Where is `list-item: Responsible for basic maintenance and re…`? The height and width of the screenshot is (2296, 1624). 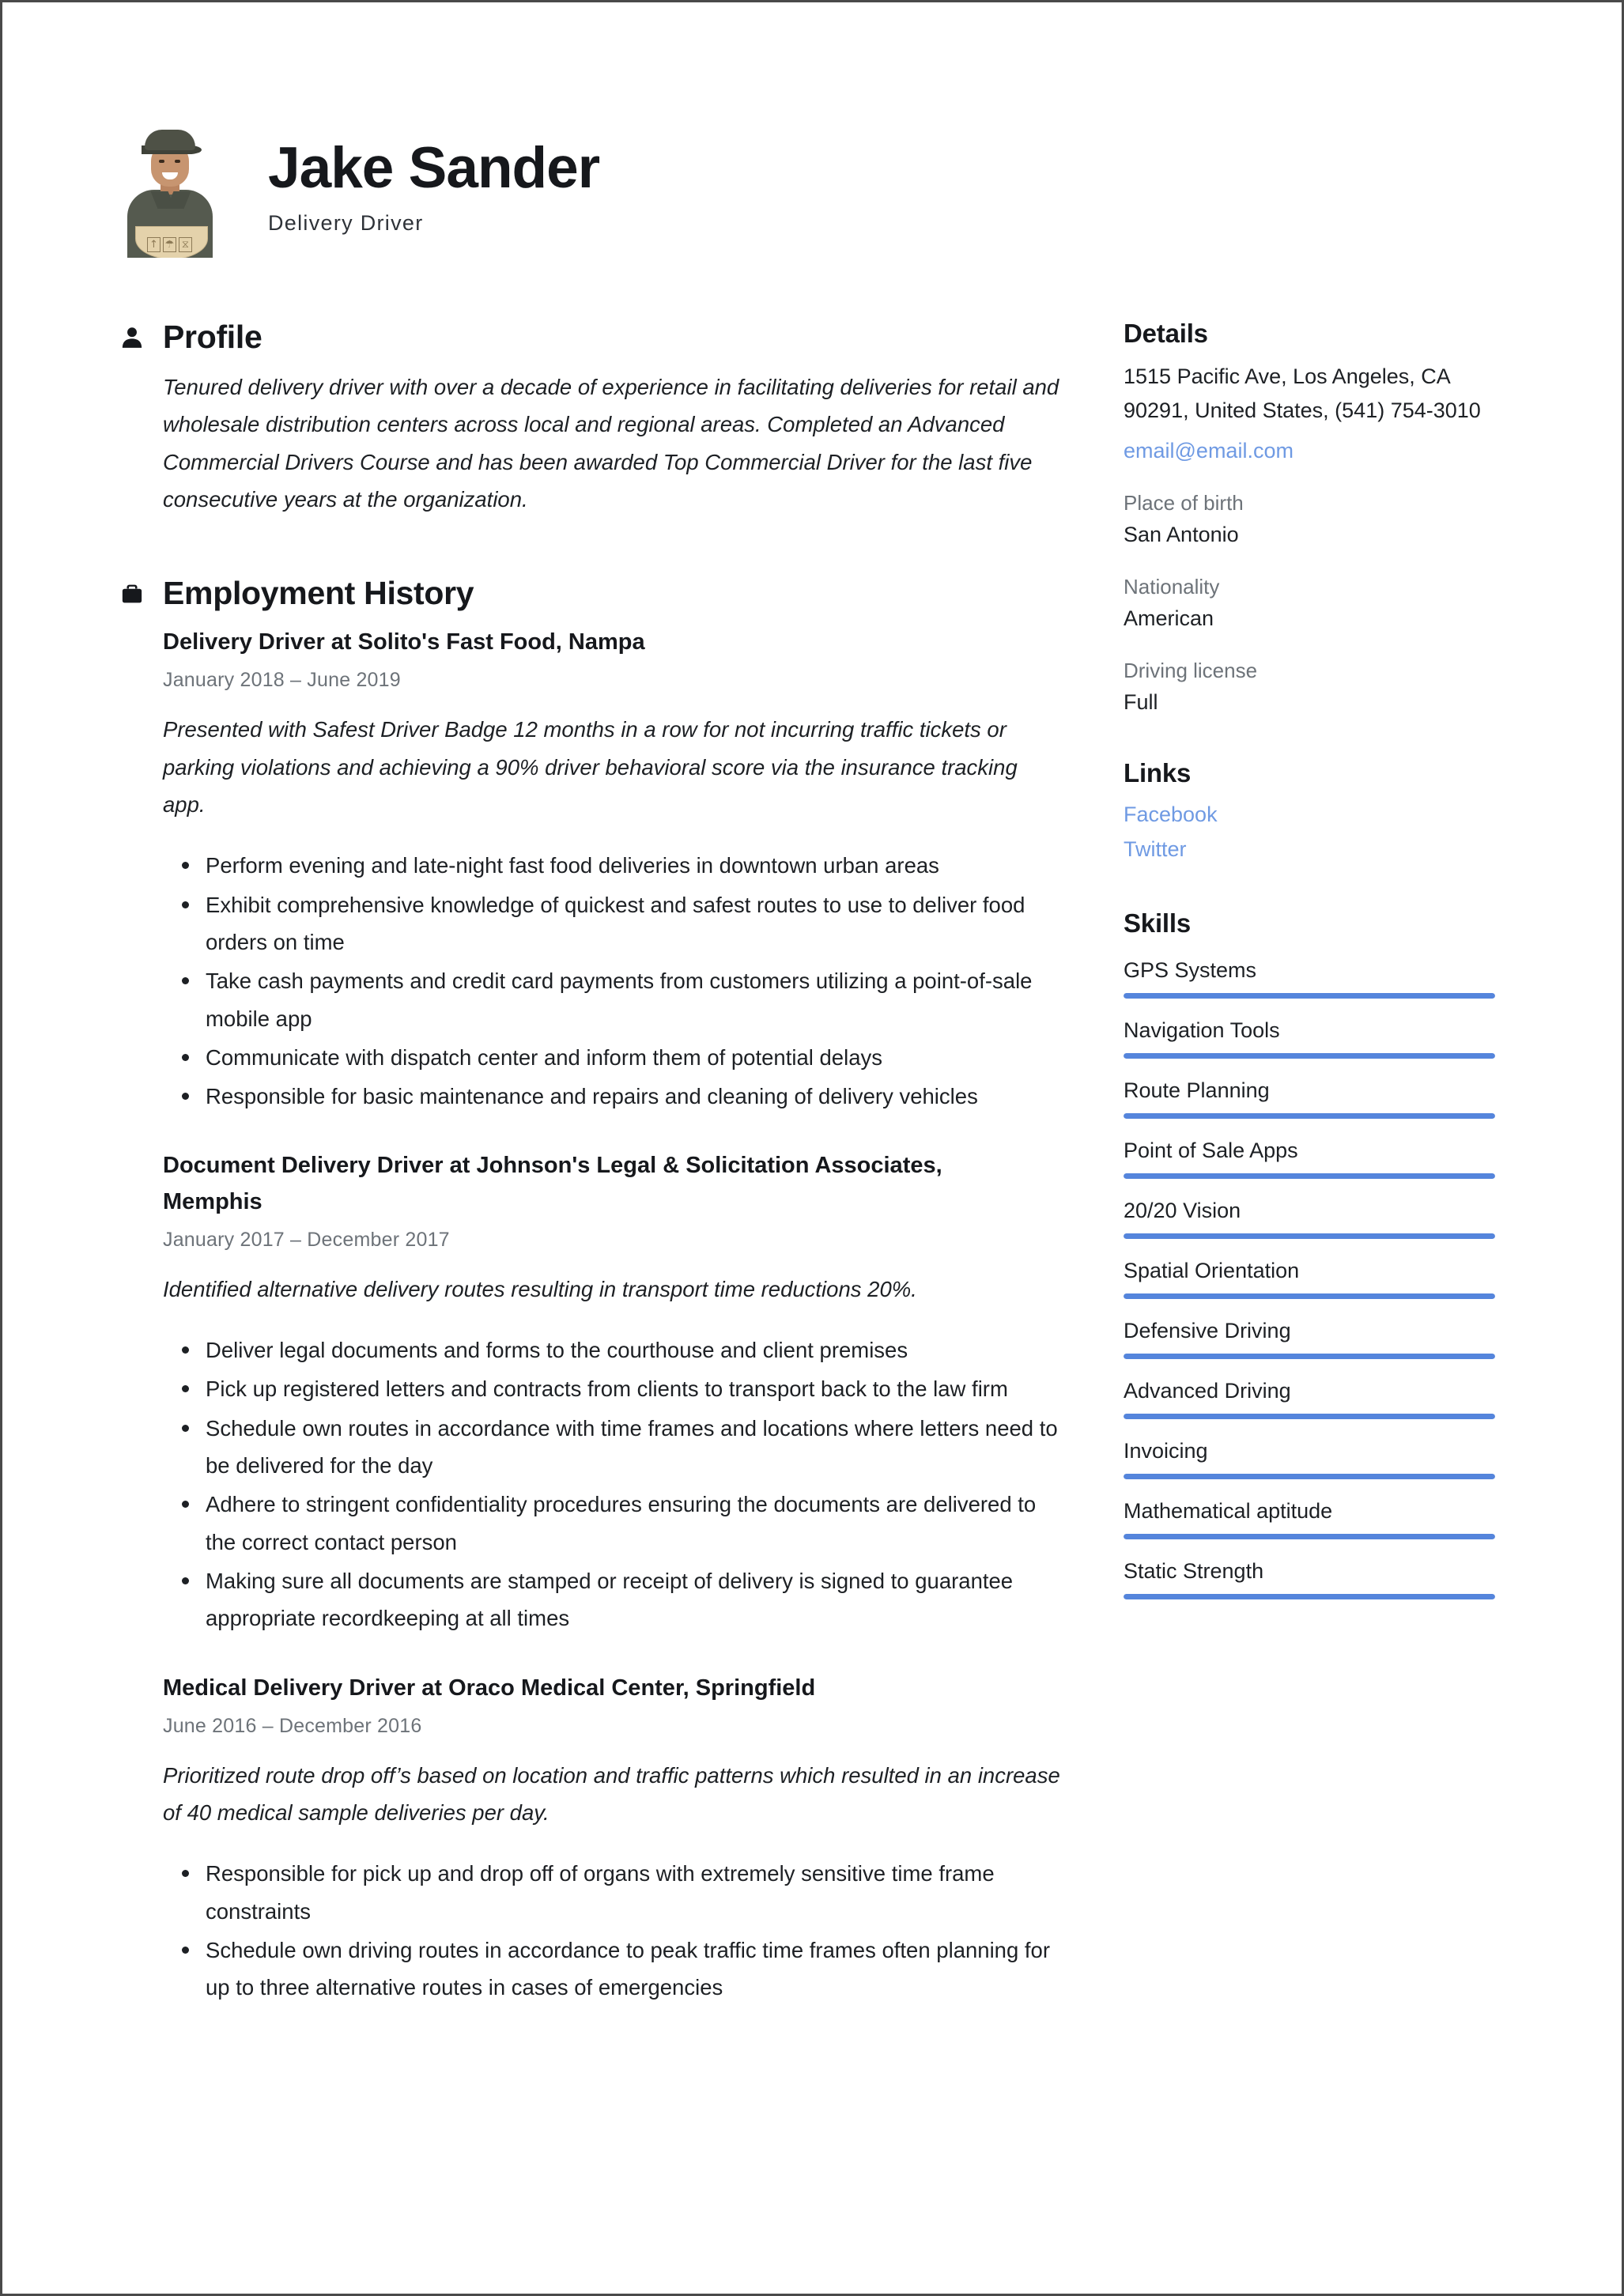
list-item: Responsible for basic maintenance and re… is located at coordinates (613, 1096).